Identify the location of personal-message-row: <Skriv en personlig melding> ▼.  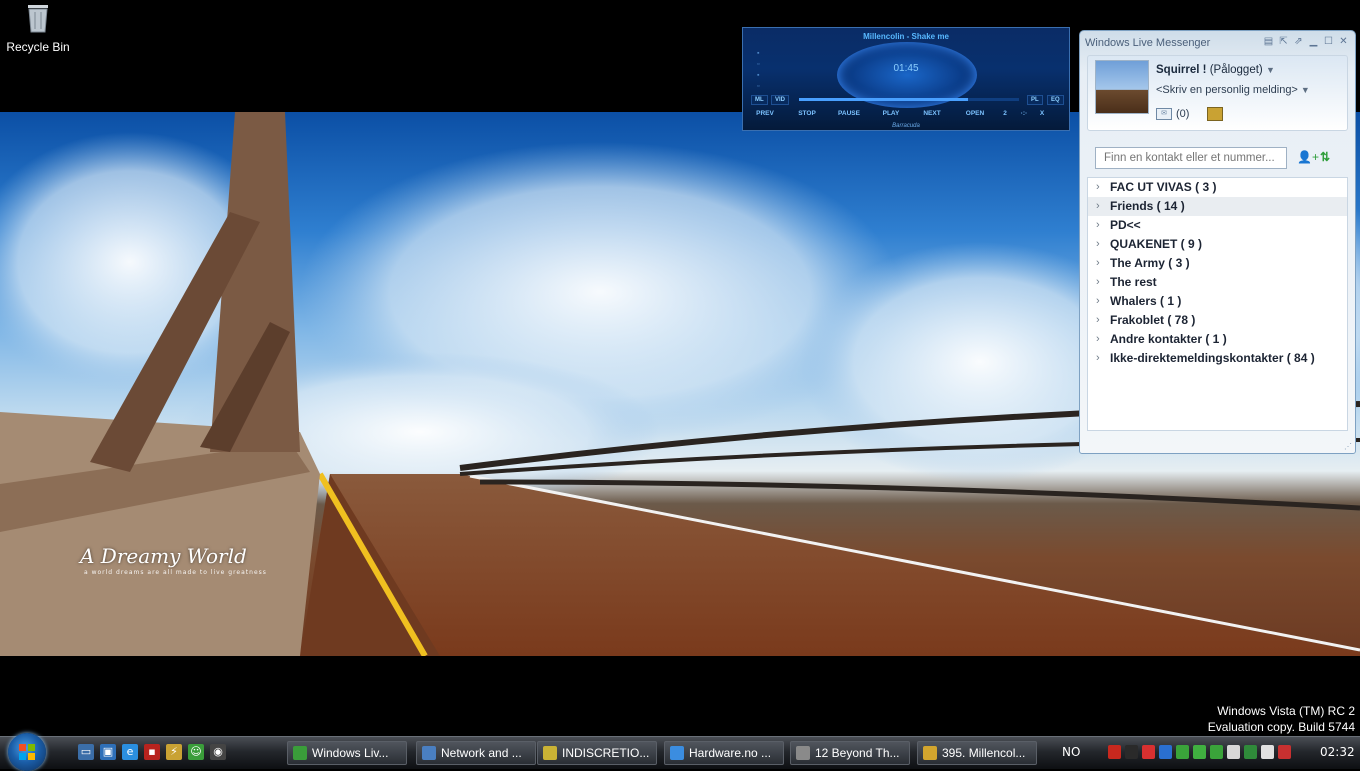
(1233, 90).